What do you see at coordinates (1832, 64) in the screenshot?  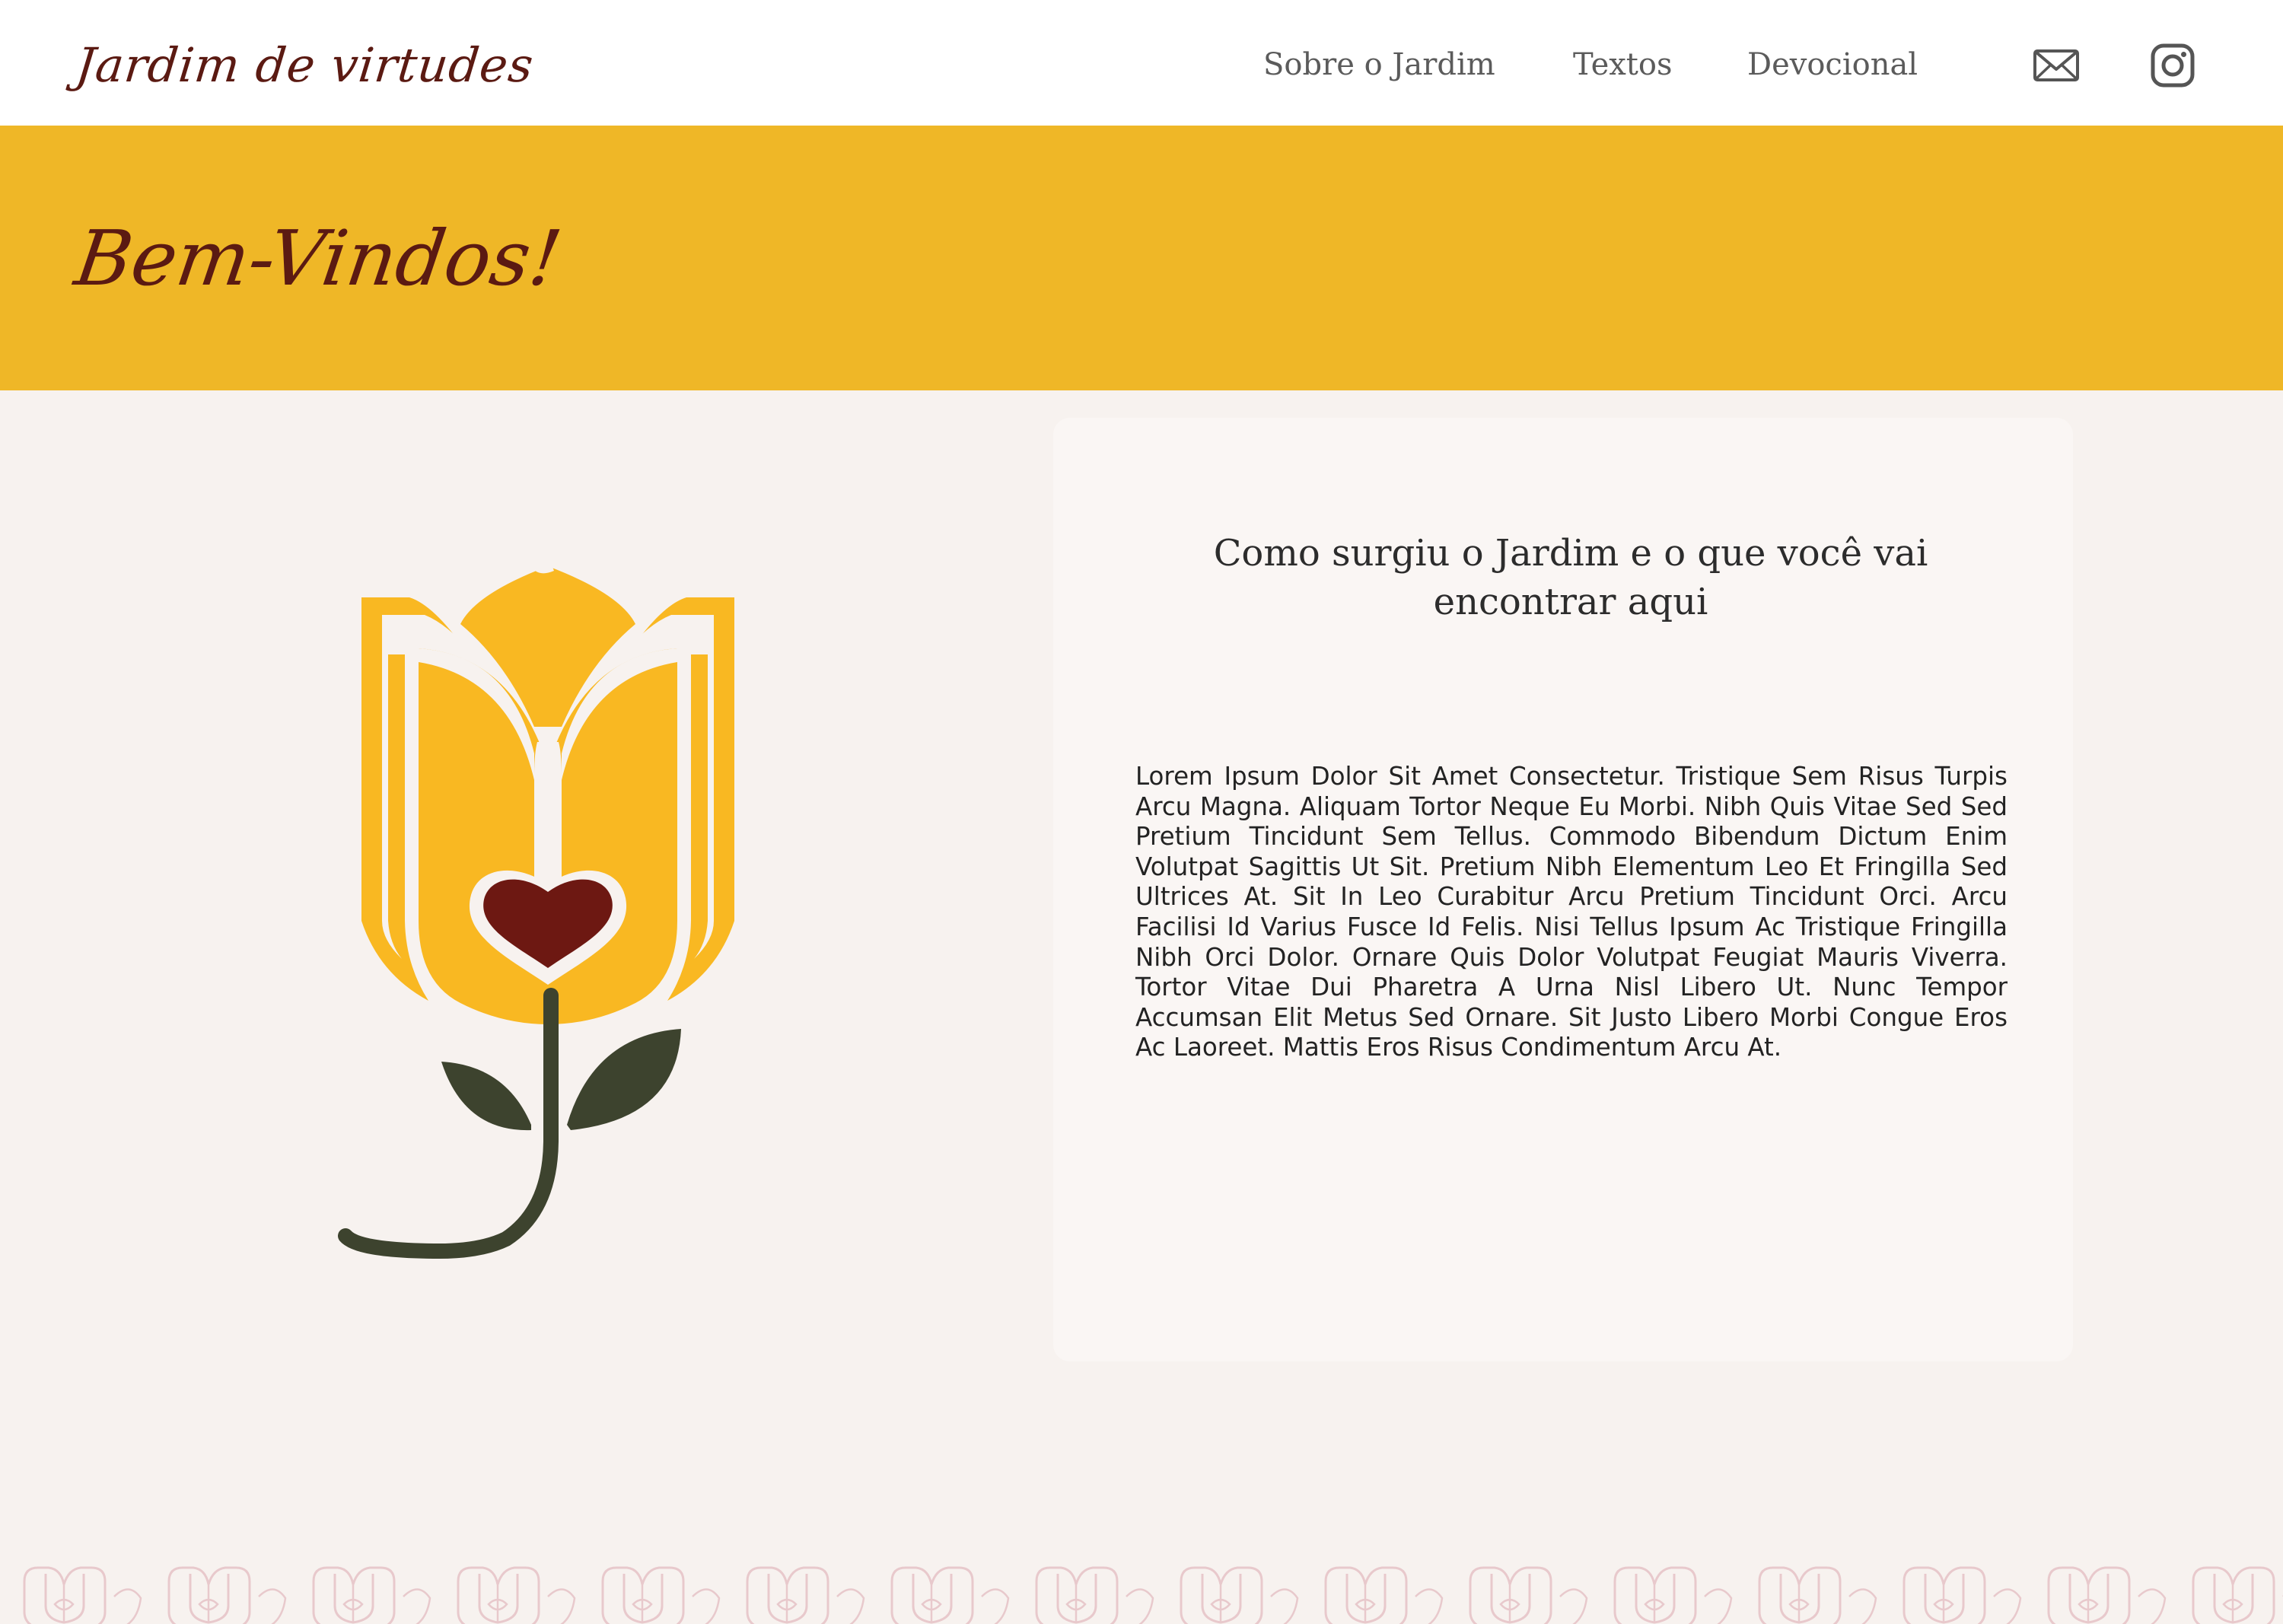 I see `nav-link-devocional: Devocional` at bounding box center [1832, 64].